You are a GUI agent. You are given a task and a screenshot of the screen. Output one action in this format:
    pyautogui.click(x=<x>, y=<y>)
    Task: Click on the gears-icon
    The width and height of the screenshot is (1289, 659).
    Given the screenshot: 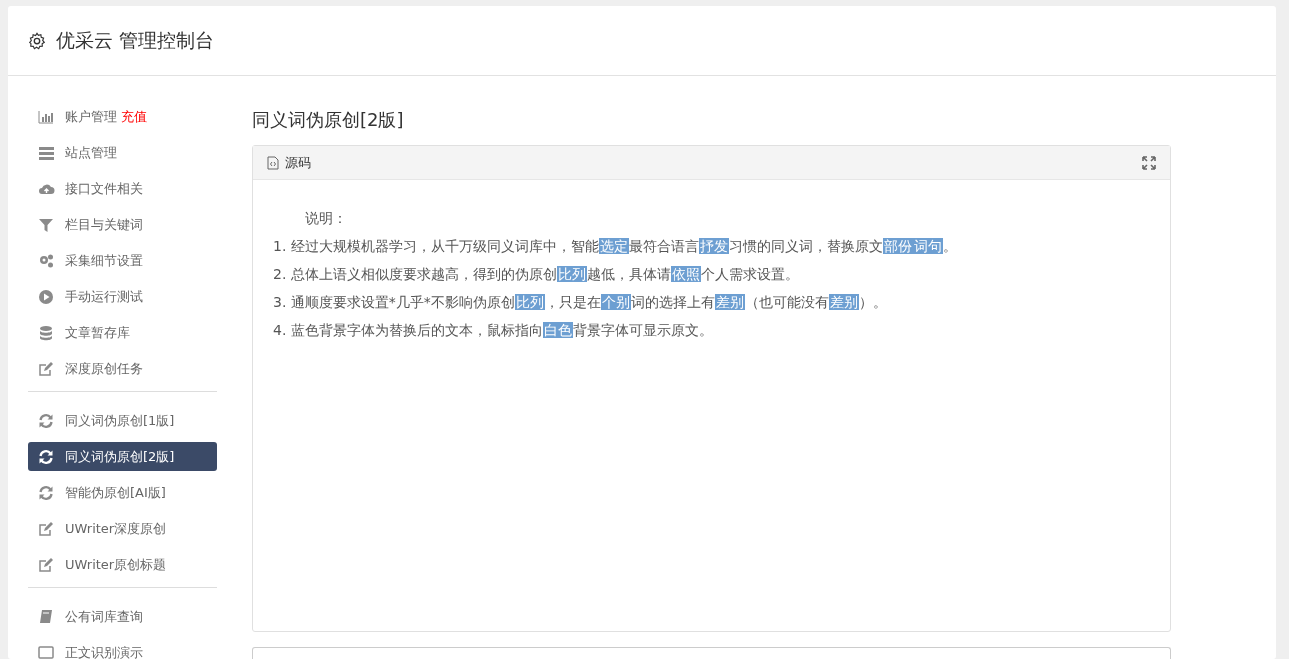 What is the action you would take?
    pyautogui.click(x=46, y=260)
    